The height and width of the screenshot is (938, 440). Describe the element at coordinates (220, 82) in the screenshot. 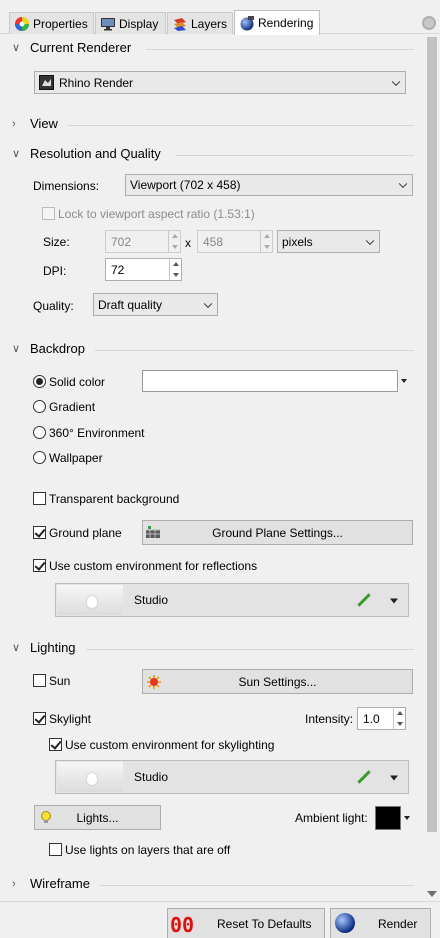

I see `renderer-select: Rhino Render` at that location.